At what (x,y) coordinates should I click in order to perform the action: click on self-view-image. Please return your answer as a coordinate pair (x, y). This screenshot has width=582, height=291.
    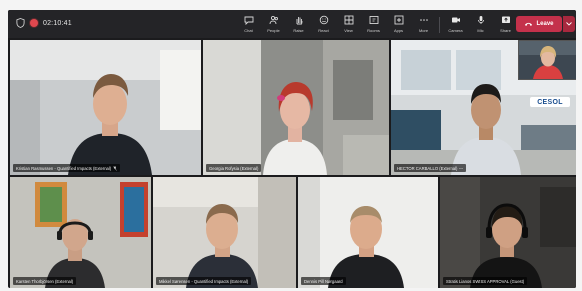
    Looking at the image, I should click on (547, 60).